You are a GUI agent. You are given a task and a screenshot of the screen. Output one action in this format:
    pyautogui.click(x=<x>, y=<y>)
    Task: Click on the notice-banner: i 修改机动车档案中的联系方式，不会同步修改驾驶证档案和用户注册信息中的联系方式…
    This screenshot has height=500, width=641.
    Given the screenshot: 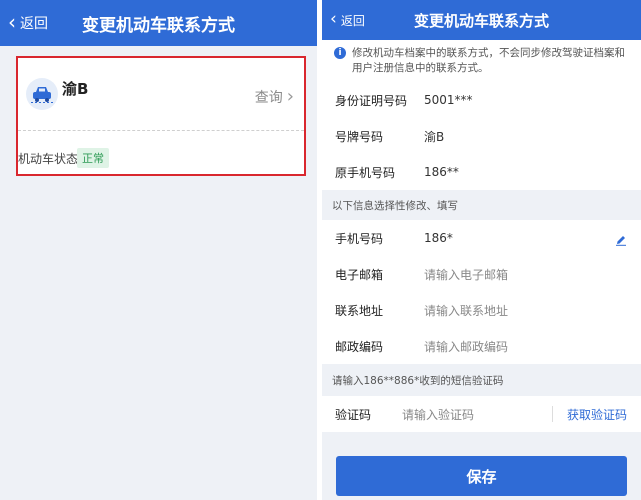 What is the action you would take?
    pyautogui.click(x=481, y=61)
    